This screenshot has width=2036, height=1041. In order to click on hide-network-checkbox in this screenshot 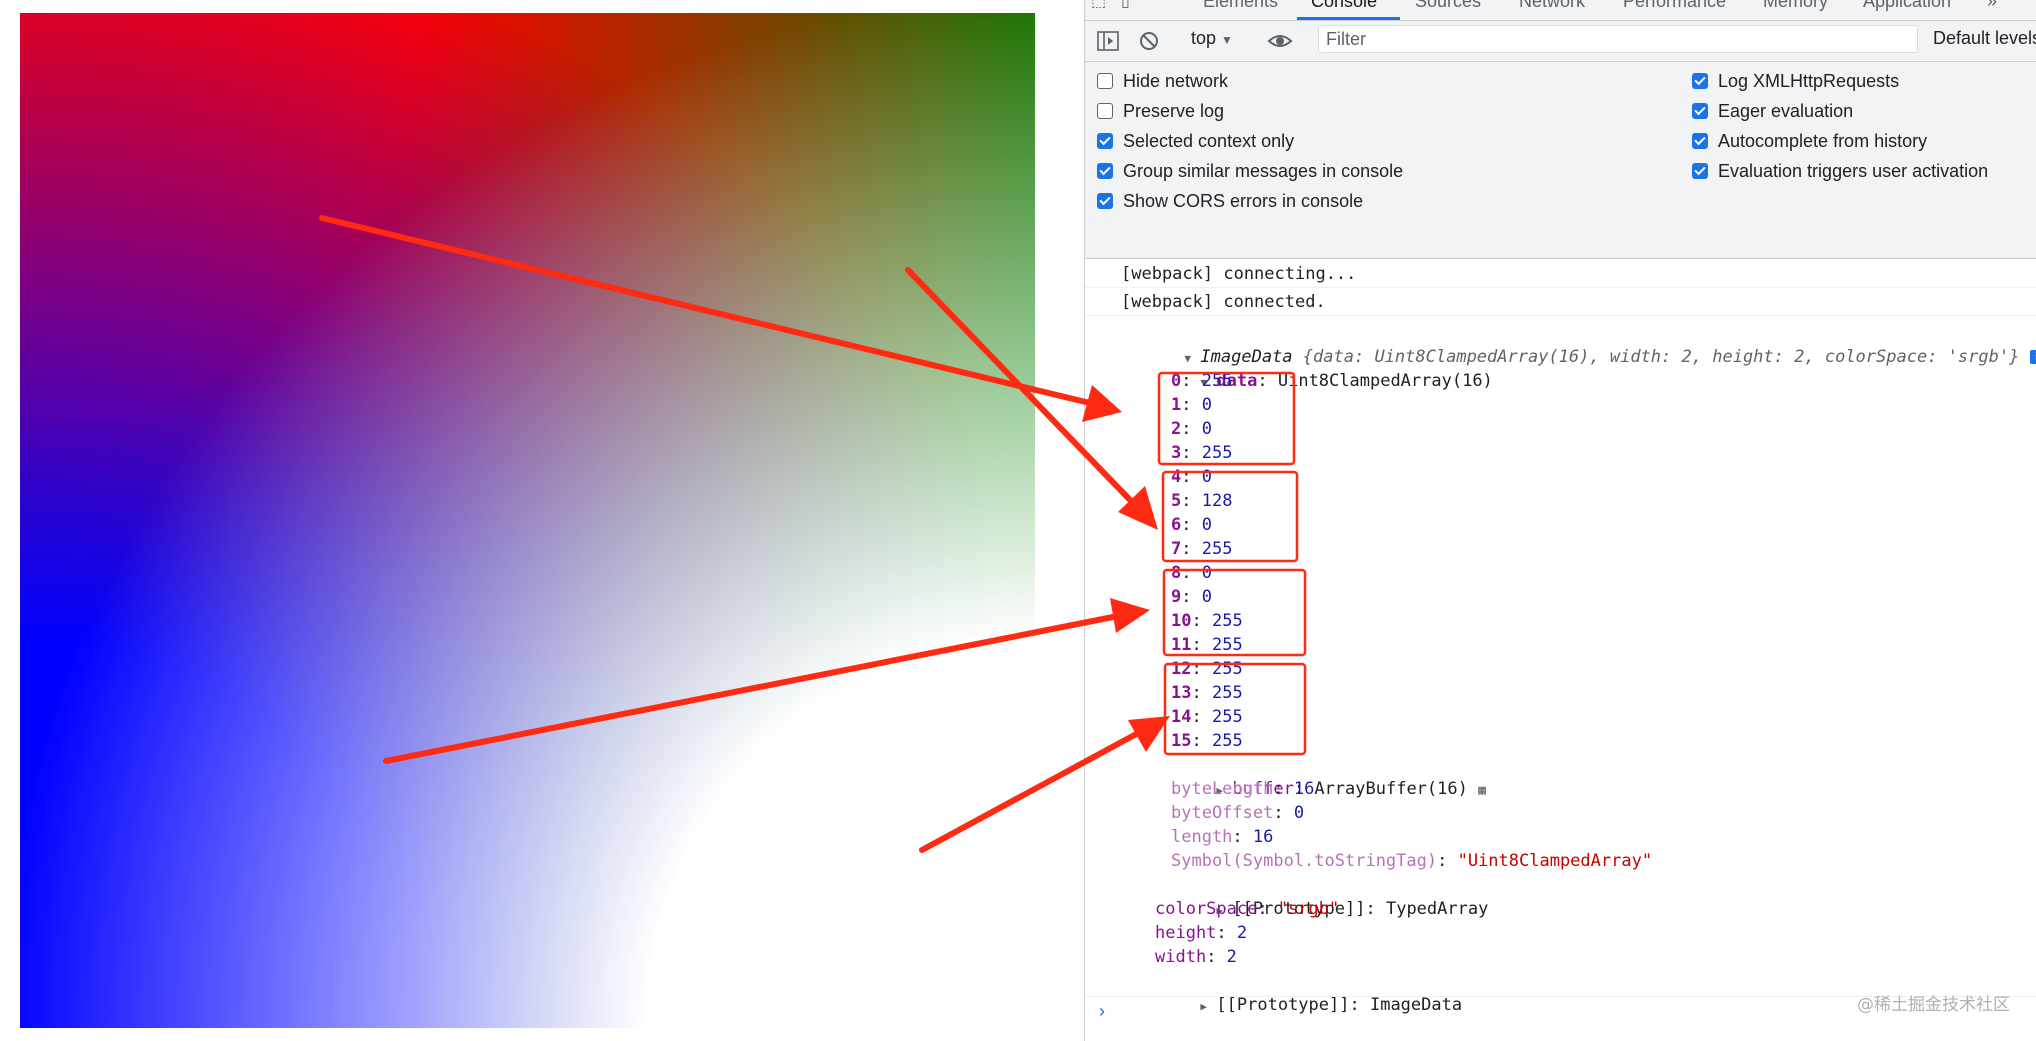, I will do `click(1105, 81)`.